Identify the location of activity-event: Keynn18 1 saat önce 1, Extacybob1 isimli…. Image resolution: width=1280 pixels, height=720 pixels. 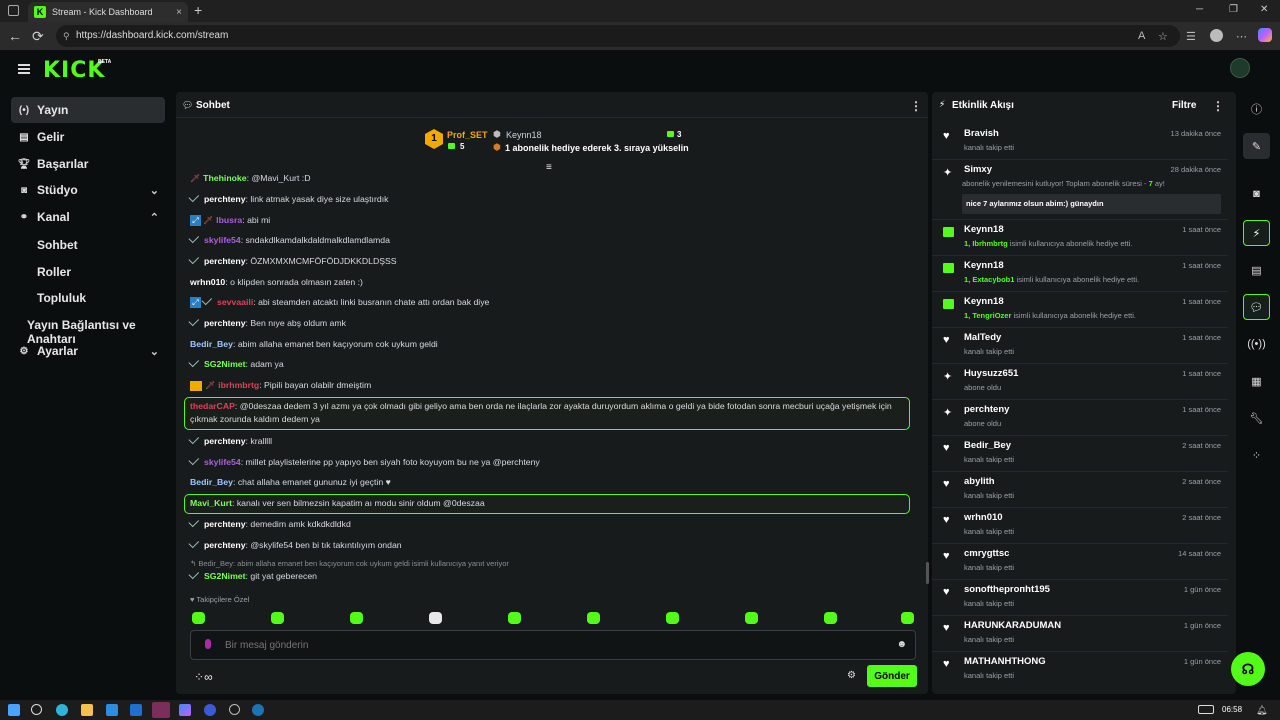
(1080, 274).